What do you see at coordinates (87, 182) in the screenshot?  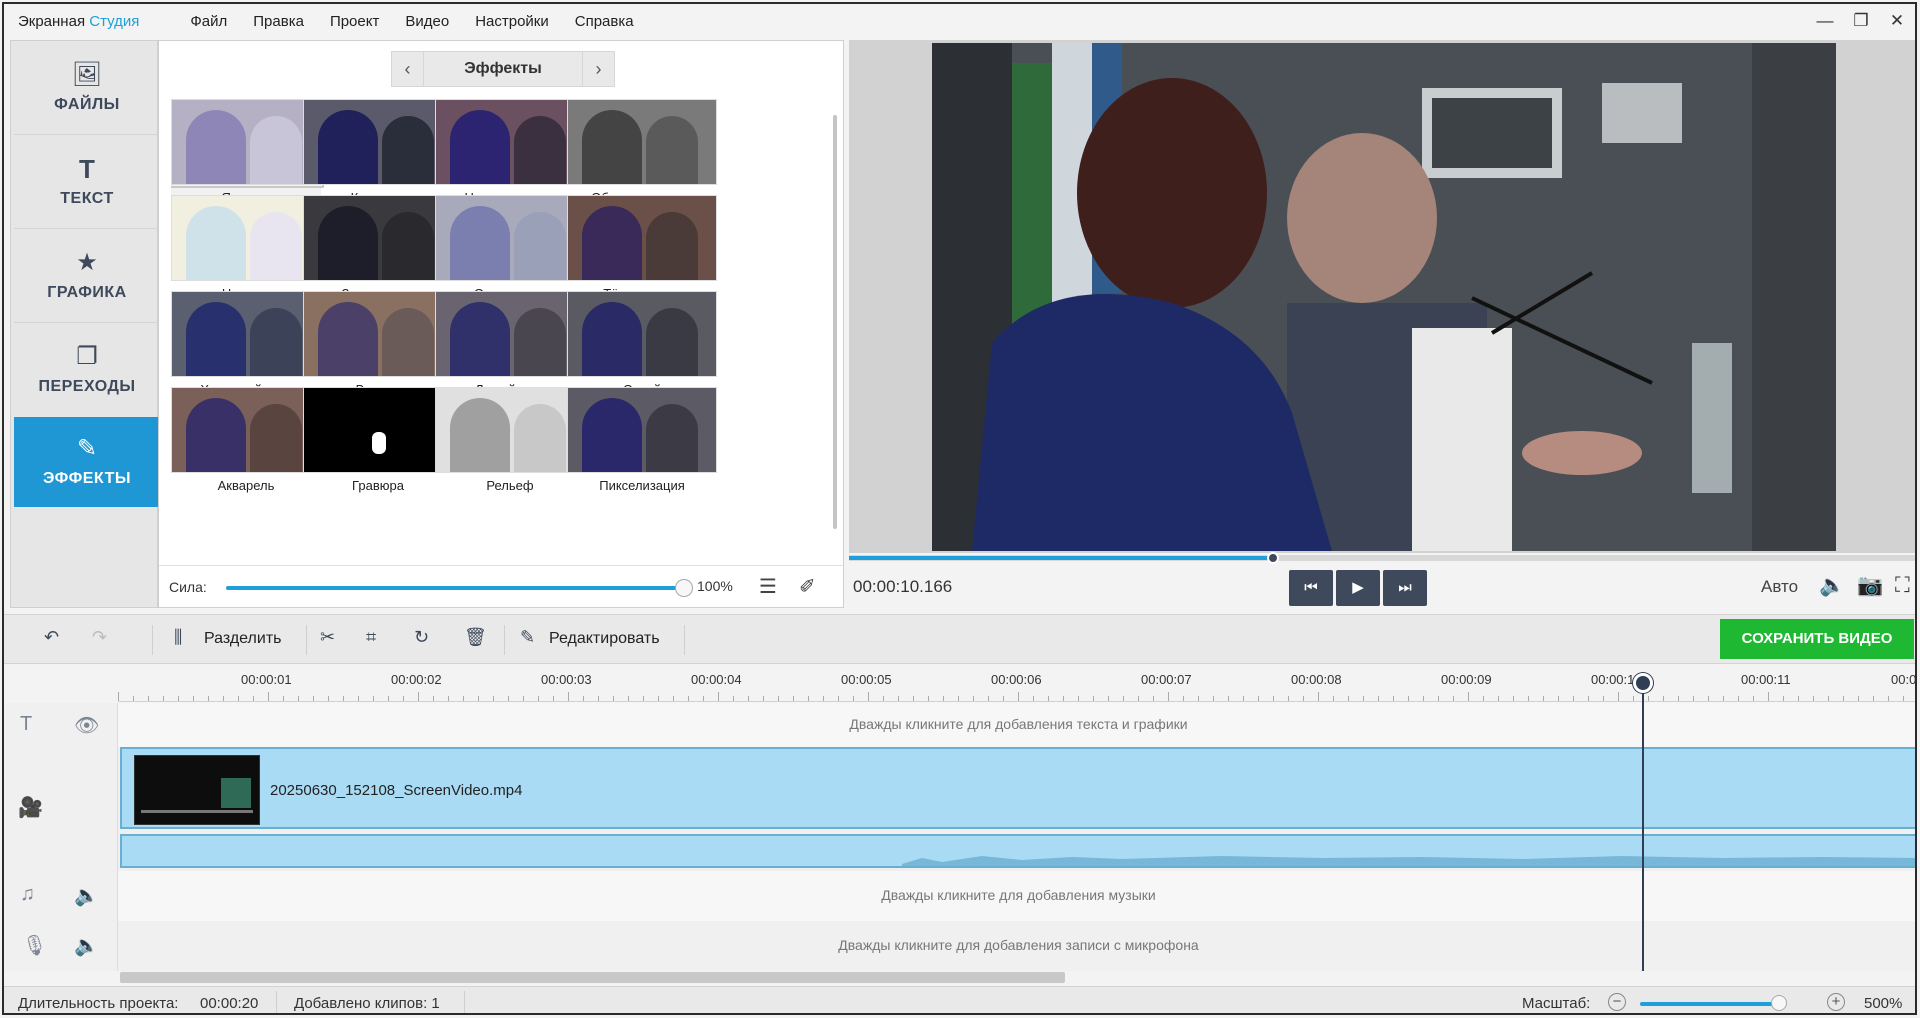 I see `nav-text: T ТЕКСТ` at bounding box center [87, 182].